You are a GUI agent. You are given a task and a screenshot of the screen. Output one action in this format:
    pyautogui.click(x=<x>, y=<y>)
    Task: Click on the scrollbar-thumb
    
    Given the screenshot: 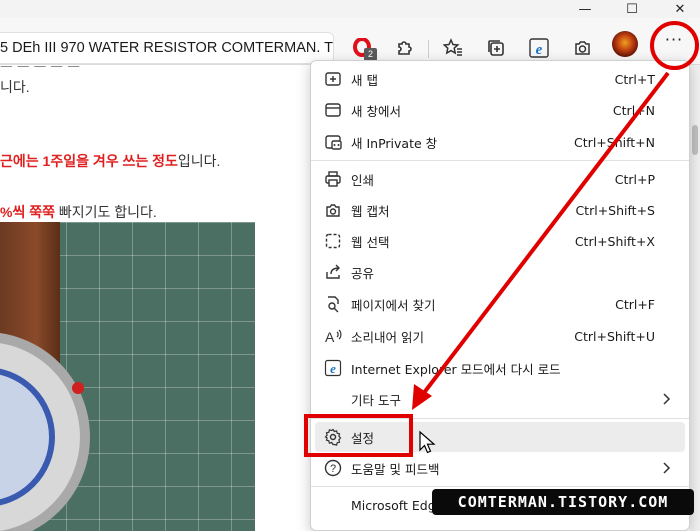 What is the action you would take?
    pyautogui.click(x=695, y=140)
    